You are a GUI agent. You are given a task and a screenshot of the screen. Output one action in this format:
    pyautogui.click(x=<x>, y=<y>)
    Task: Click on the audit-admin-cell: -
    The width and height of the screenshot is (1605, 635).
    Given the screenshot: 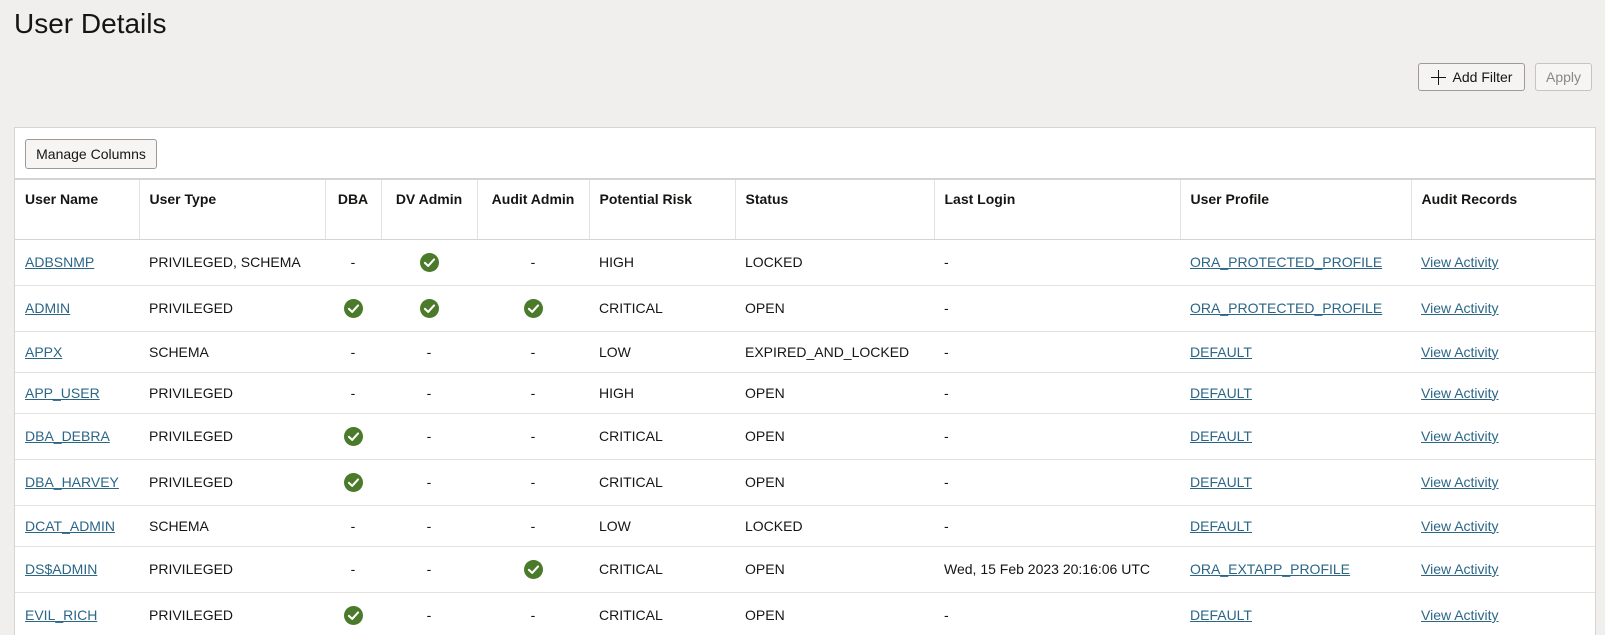 What is the action you would take?
    pyautogui.click(x=533, y=613)
    